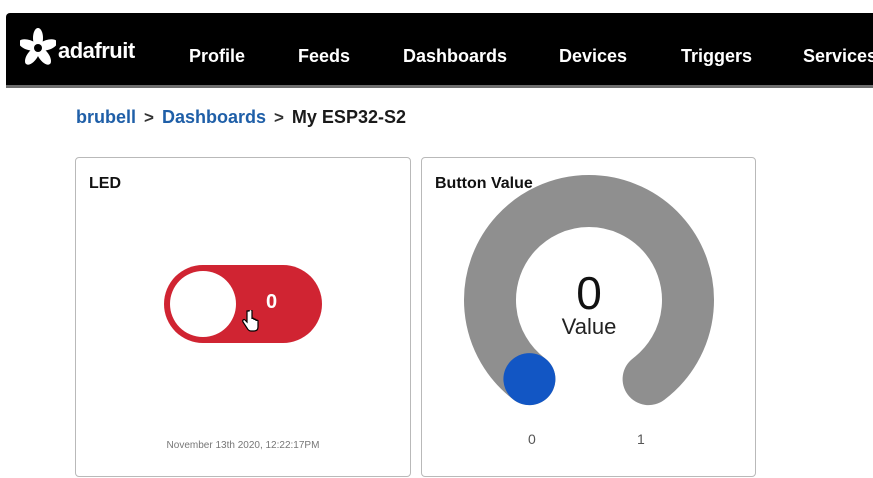 This screenshot has width=873, height=478. I want to click on toggle-knob, so click(203, 304).